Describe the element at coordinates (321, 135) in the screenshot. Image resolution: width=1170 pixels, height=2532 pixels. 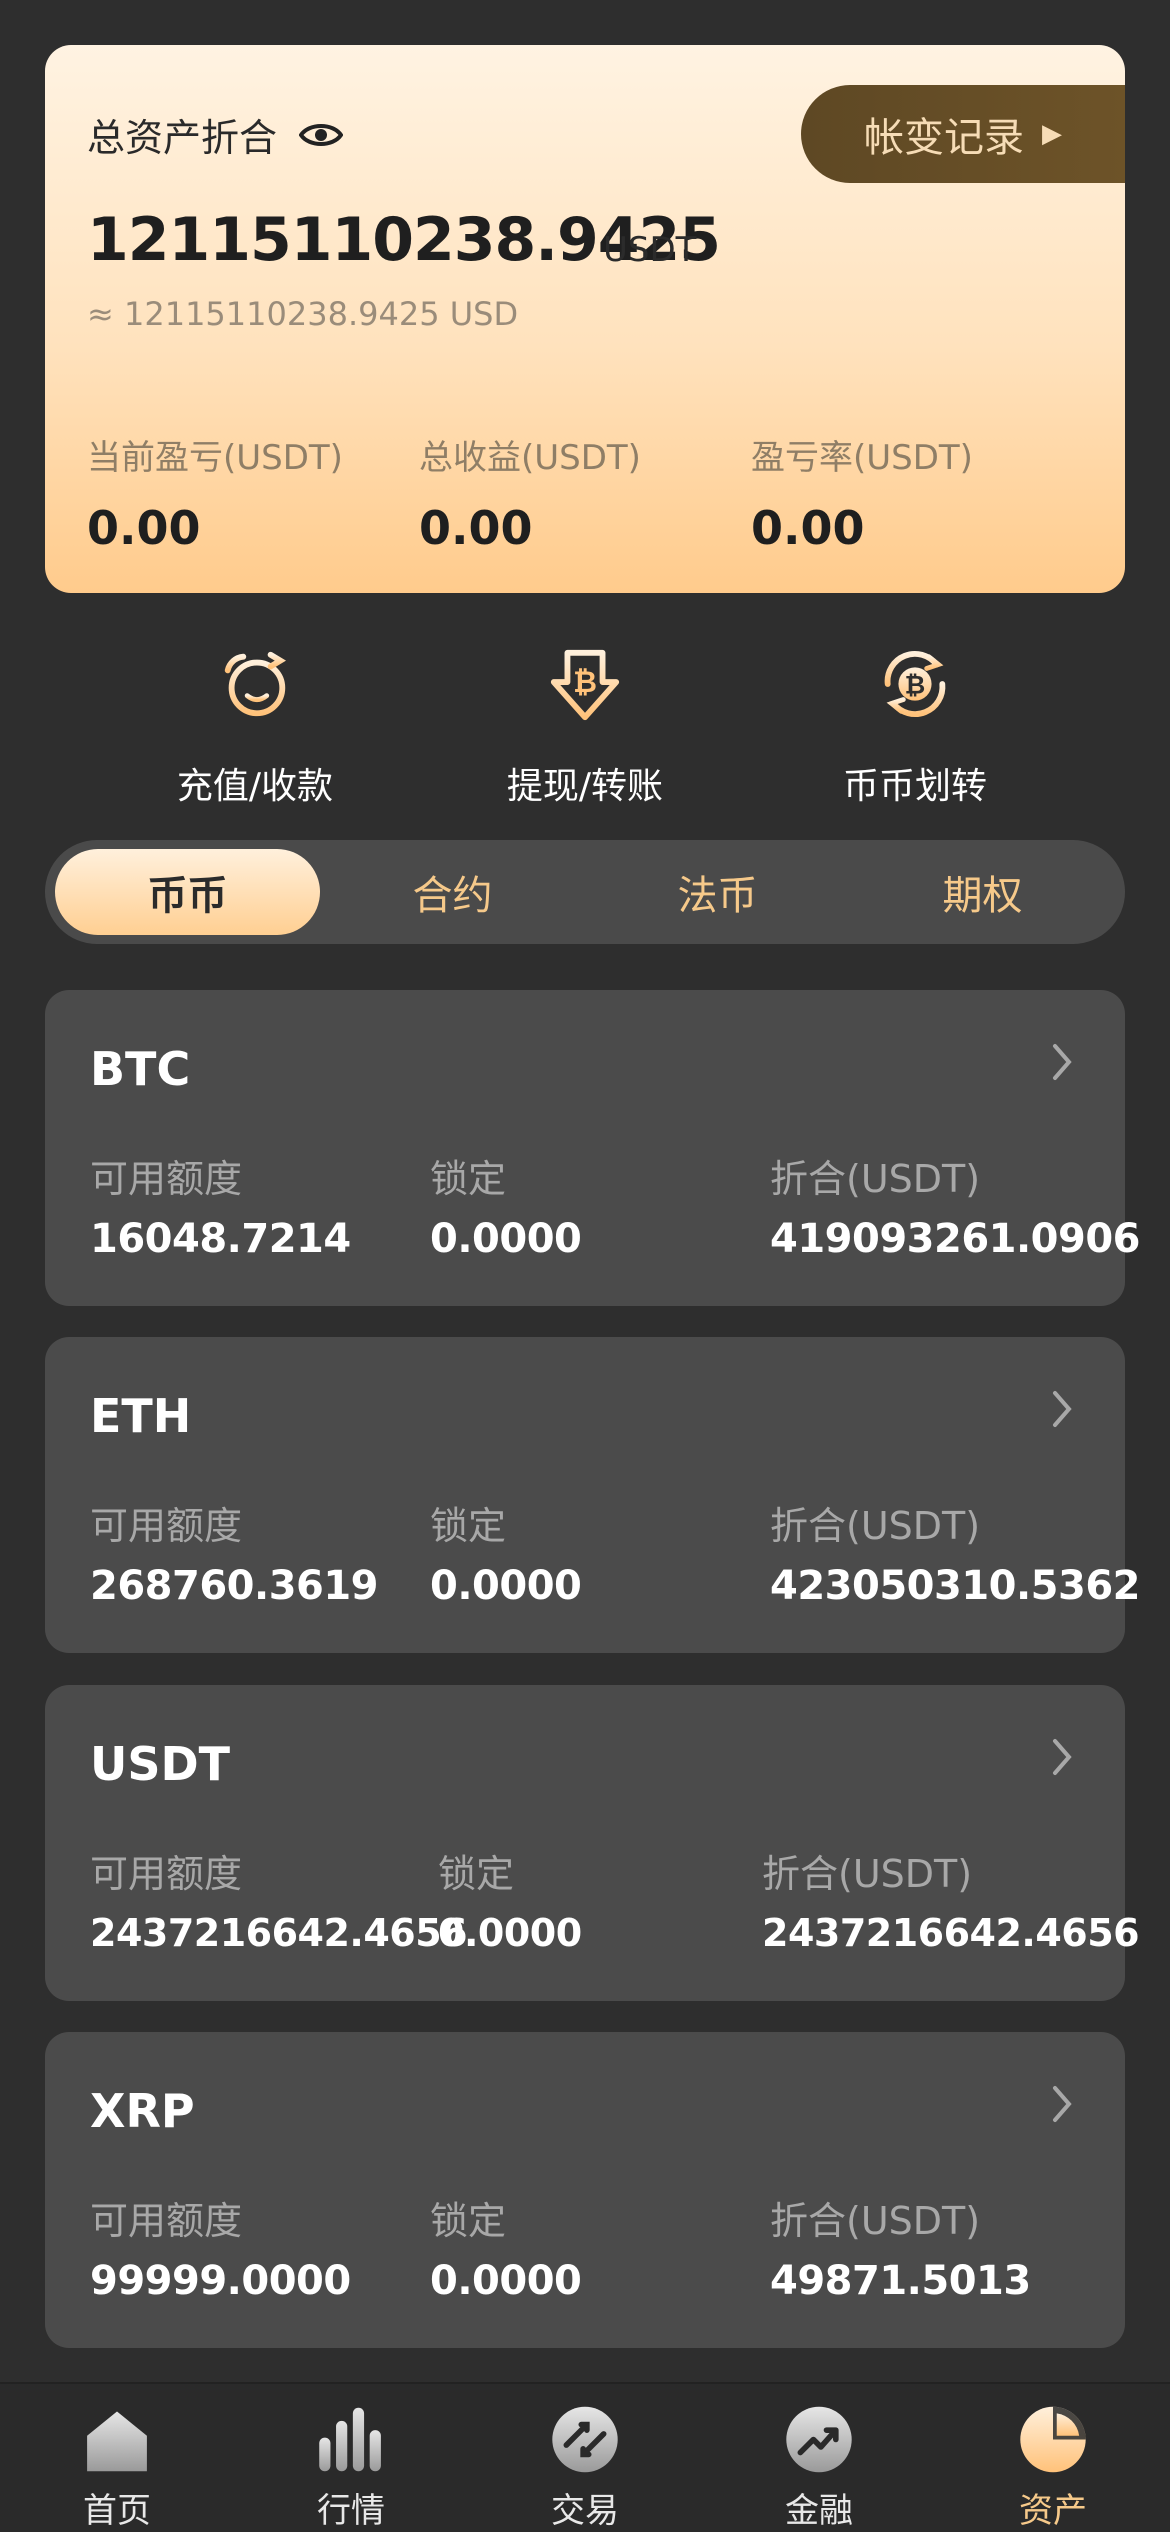
I see `eye-icon` at that location.